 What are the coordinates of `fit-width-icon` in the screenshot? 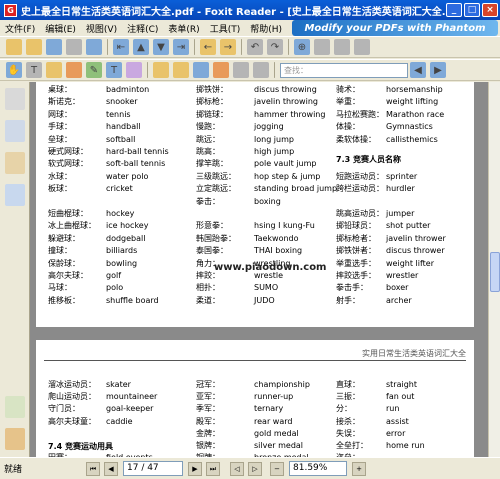 It's located at (342, 47).